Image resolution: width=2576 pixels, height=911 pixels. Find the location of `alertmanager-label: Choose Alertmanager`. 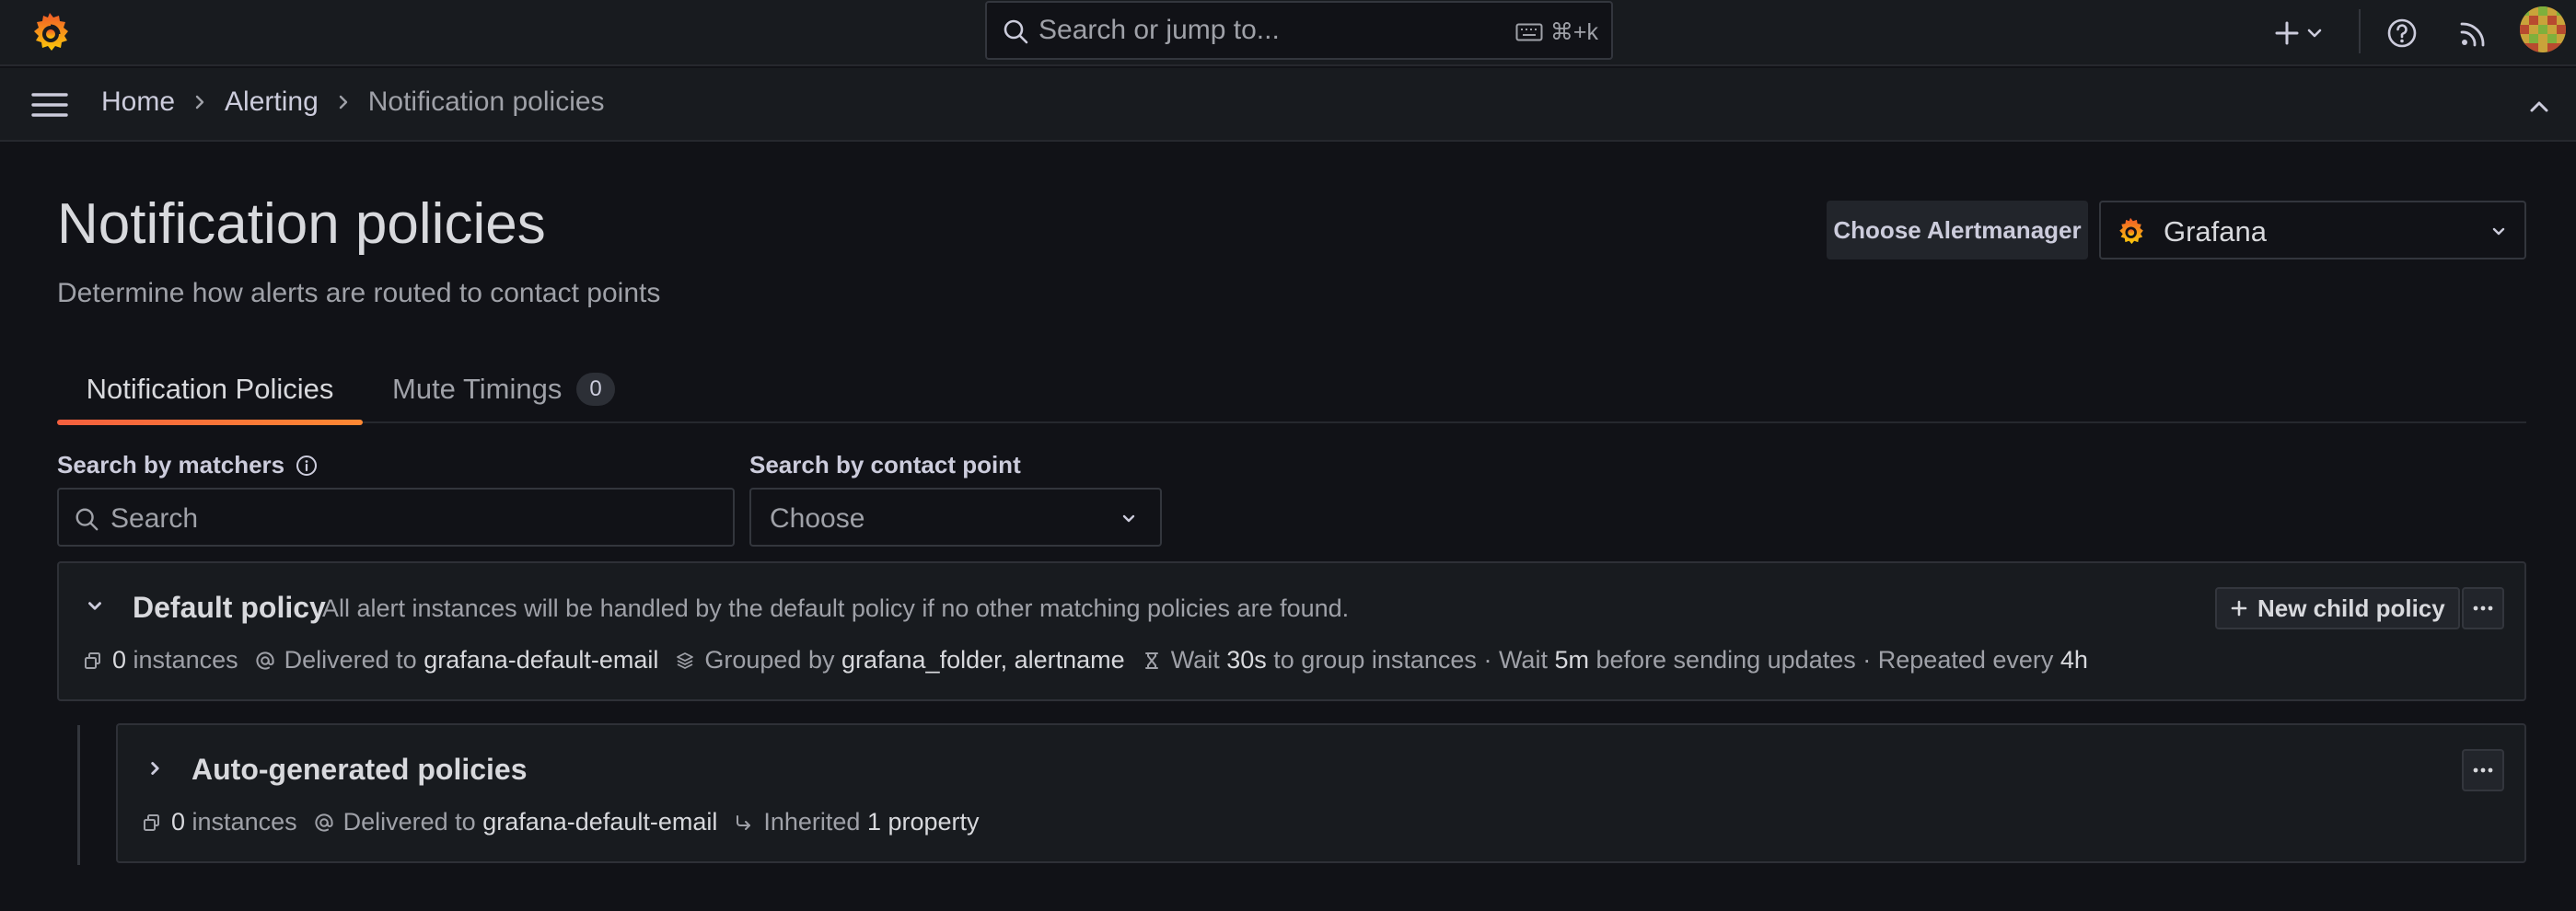

alertmanager-label: Choose Alertmanager is located at coordinates (1957, 230).